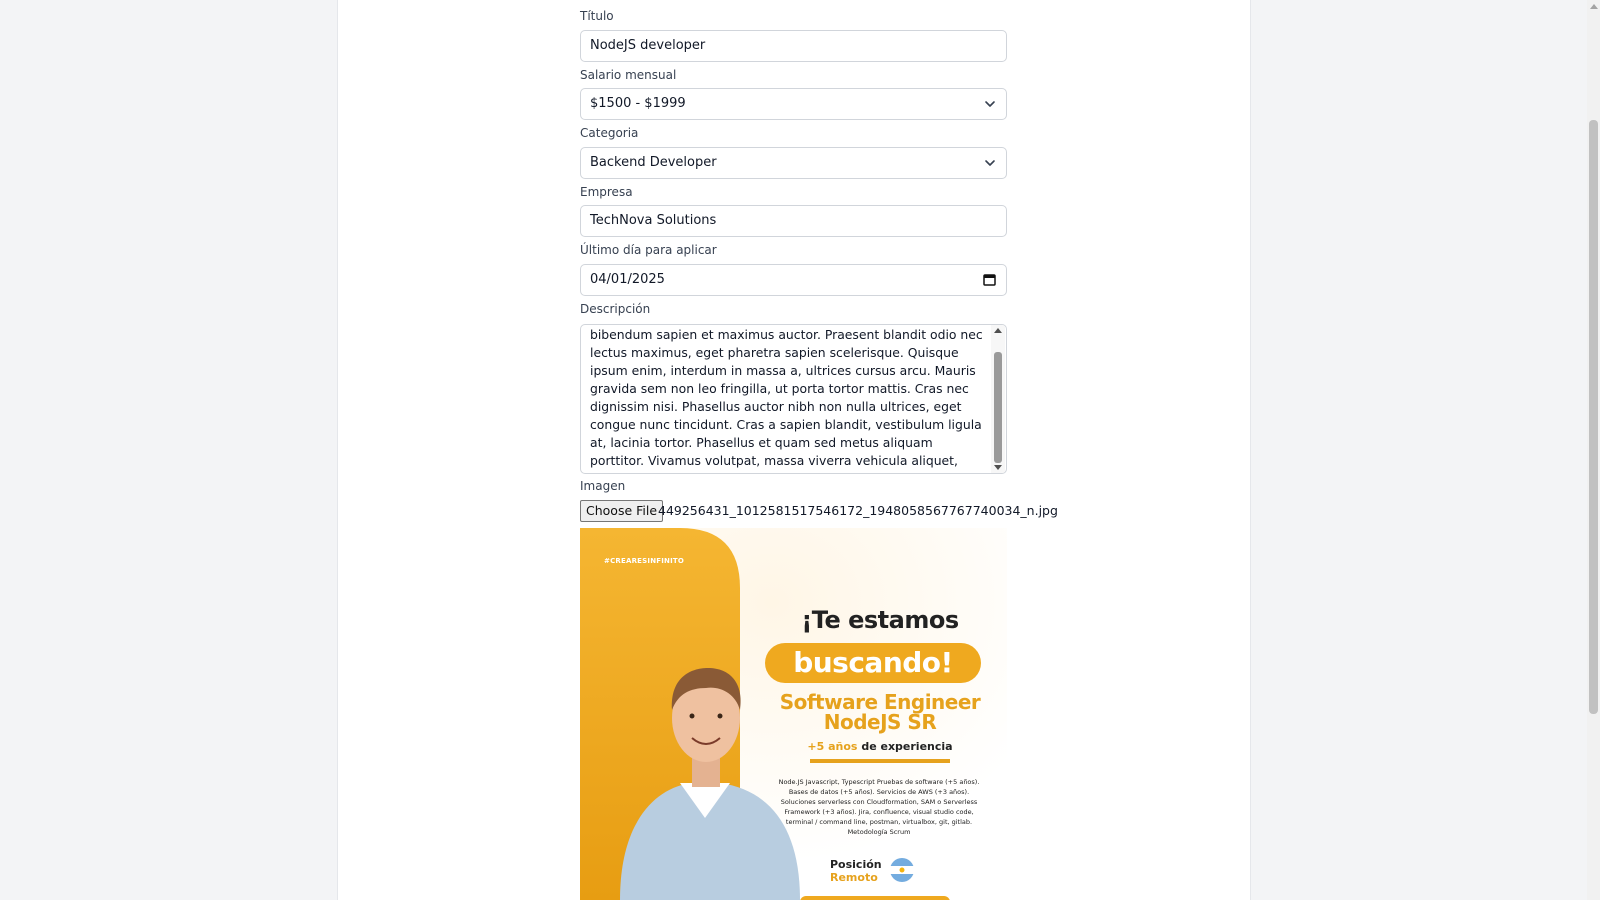 This screenshot has height=900, width=1600. Describe the element at coordinates (856, 864) in the screenshot. I see `poster-position-label: Posición` at that location.